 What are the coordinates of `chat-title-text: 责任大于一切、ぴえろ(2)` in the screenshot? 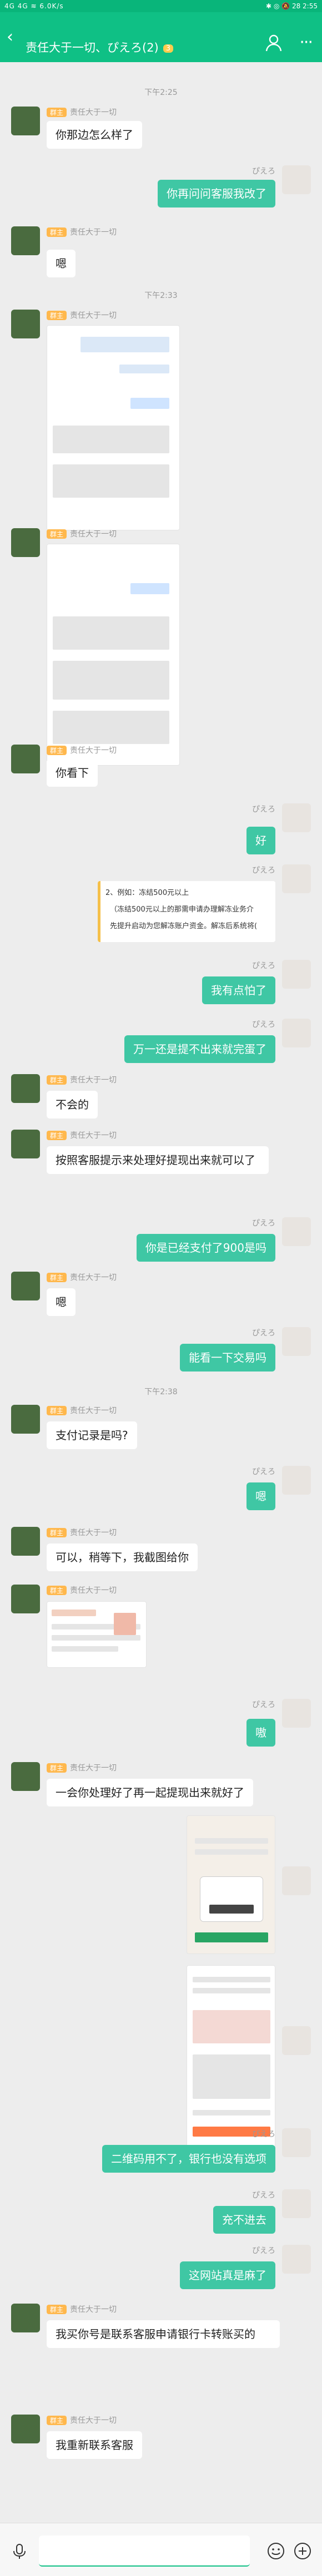 It's located at (92, 47).